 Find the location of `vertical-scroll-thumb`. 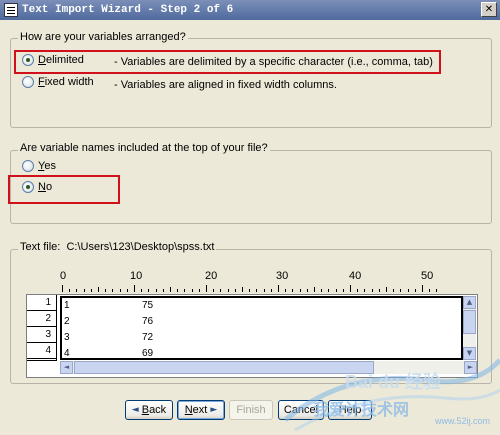

vertical-scroll-thumb is located at coordinates (469, 322).